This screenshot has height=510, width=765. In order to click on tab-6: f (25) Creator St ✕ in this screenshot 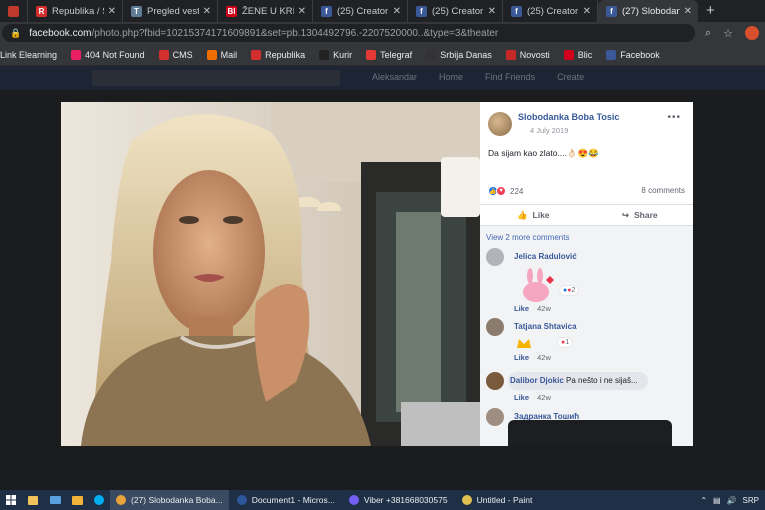, I will do `click(550, 11)`.